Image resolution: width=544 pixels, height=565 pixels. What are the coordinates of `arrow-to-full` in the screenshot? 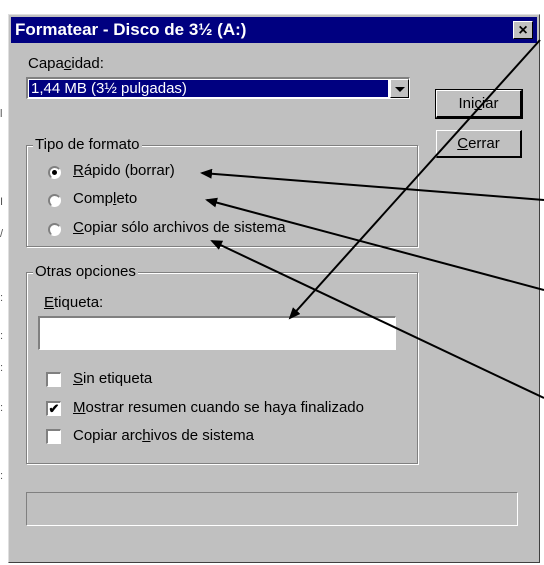 It's located at (374, 244).